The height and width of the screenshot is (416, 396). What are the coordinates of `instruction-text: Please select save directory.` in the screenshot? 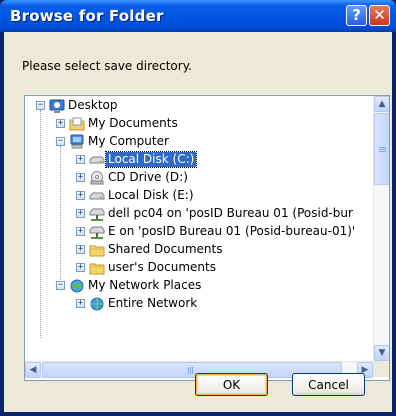 It's located at (107, 66).